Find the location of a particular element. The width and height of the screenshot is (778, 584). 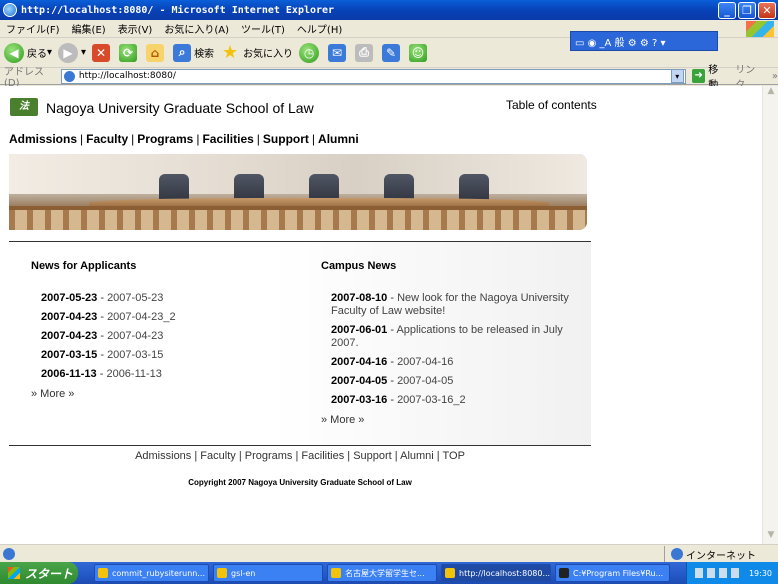

start-button: スタート is located at coordinates (39, 573).